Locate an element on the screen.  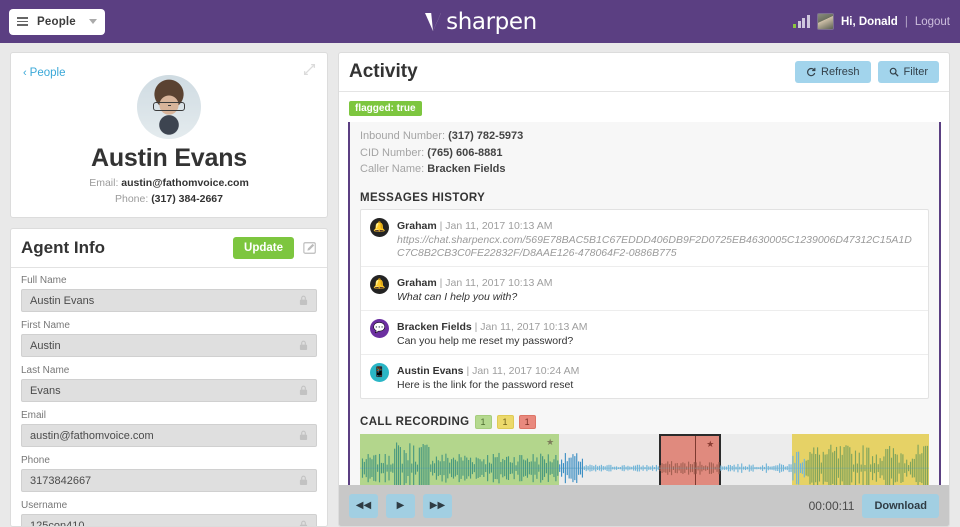
waveform-display: ★ ★ is located at coordinates (644, 459).